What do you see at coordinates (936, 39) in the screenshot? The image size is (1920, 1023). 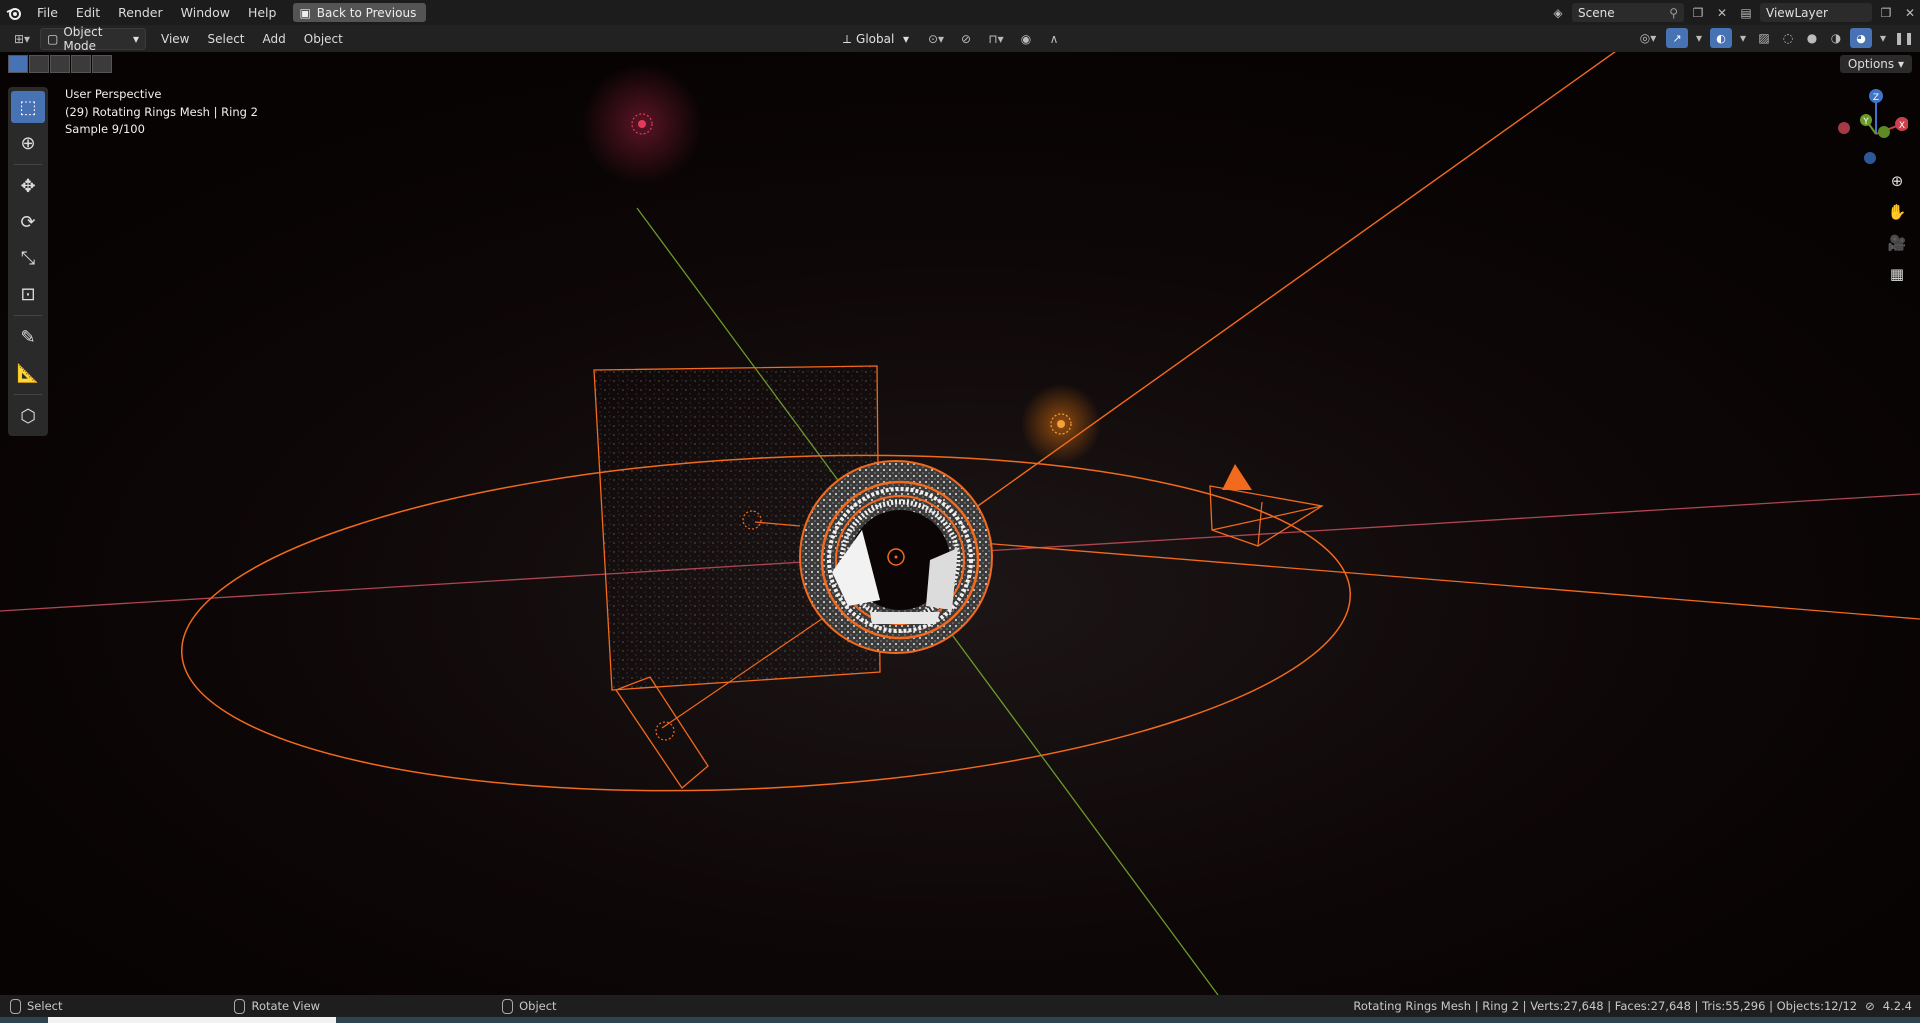 I see `pivot-point-icon: ⊙▾` at bounding box center [936, 39].